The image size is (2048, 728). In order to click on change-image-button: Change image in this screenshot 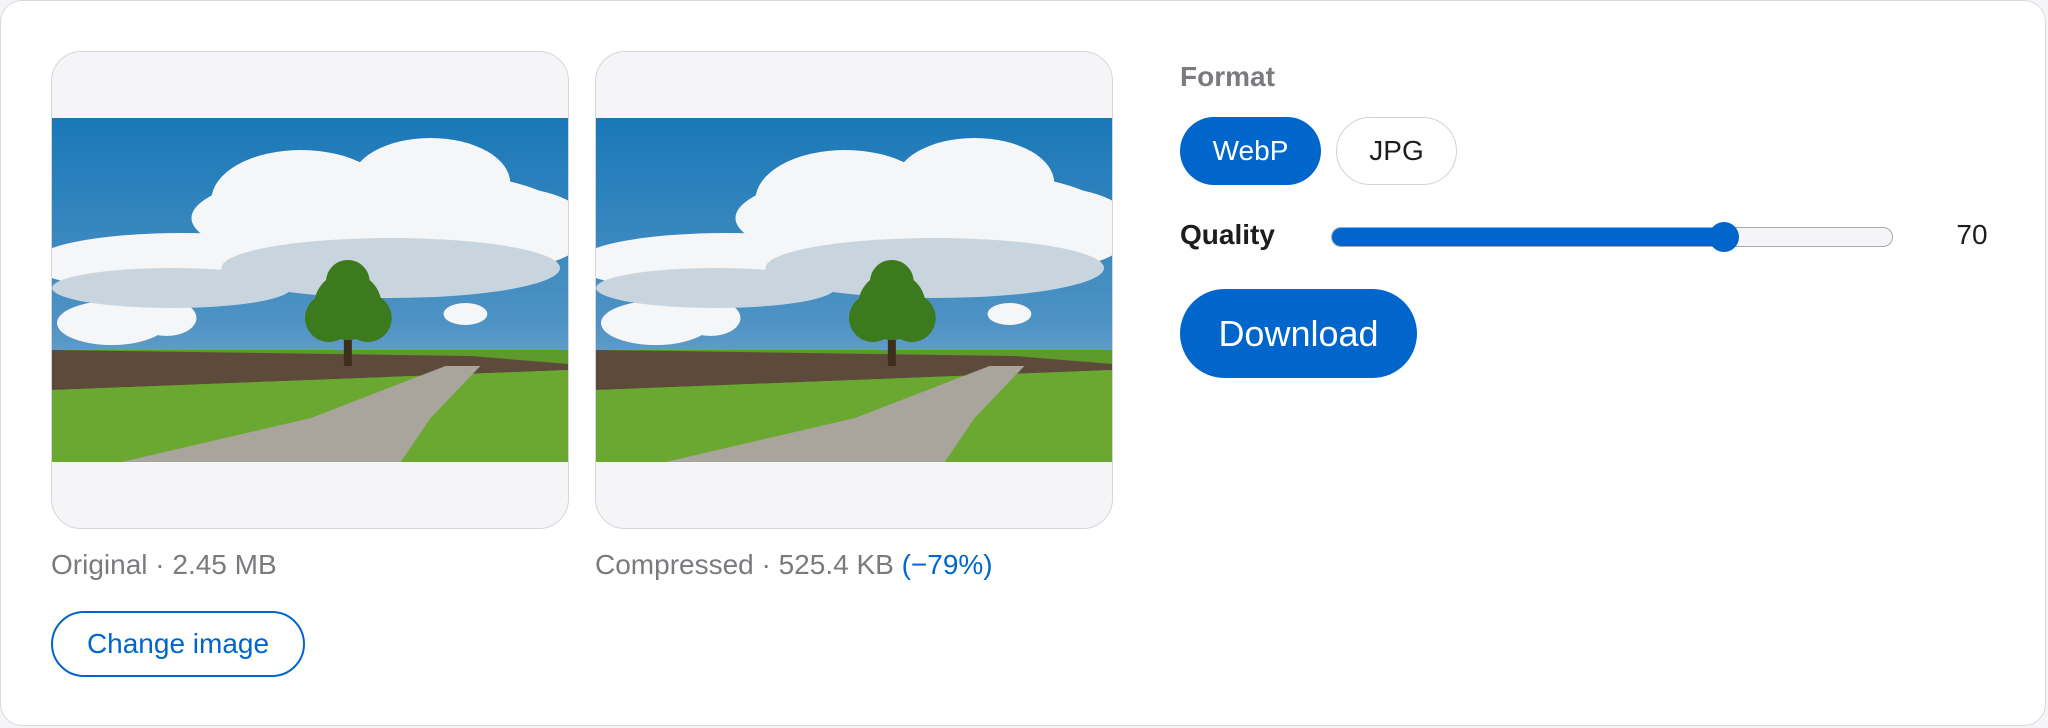, I will do `click(178, 644)`.